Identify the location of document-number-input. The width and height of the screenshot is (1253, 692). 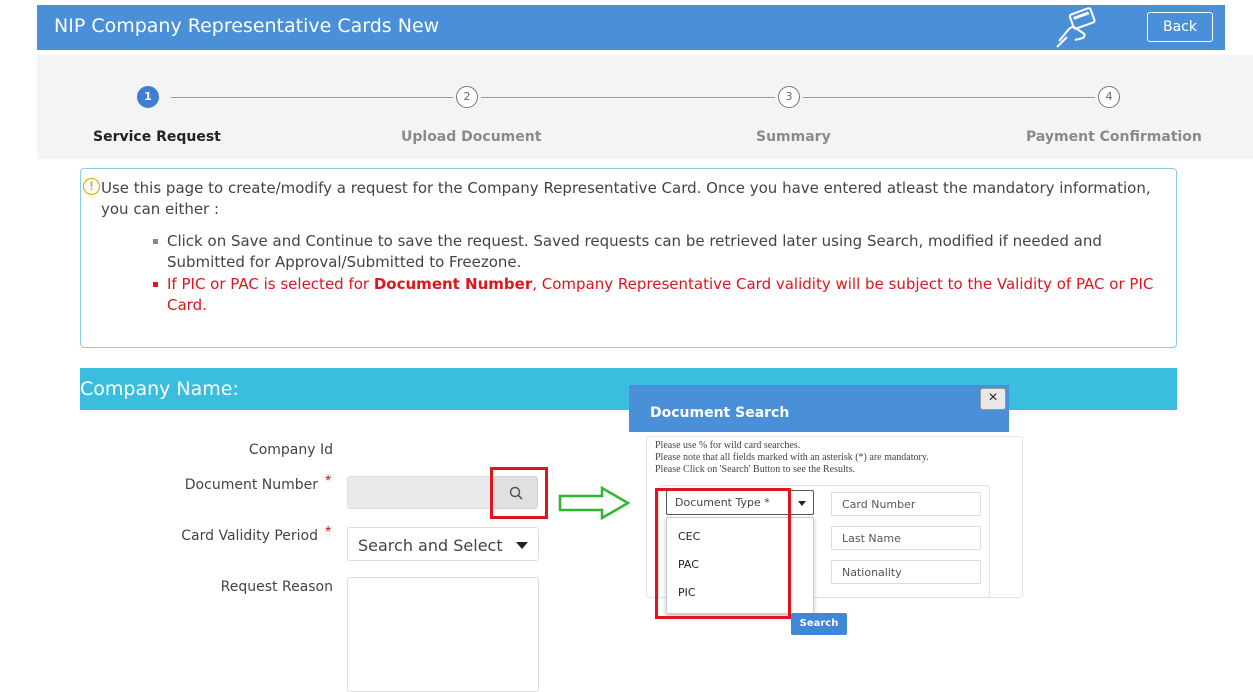
(420, 492).